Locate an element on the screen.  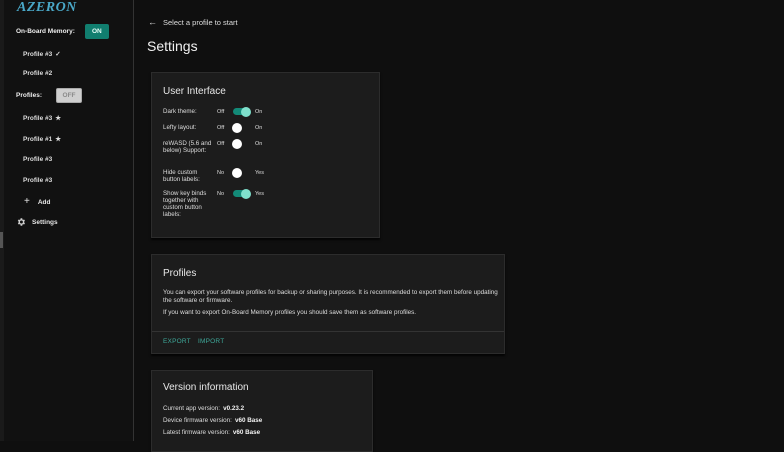
lefty-layout-switch: Off On is located at coordinates (240, 127).